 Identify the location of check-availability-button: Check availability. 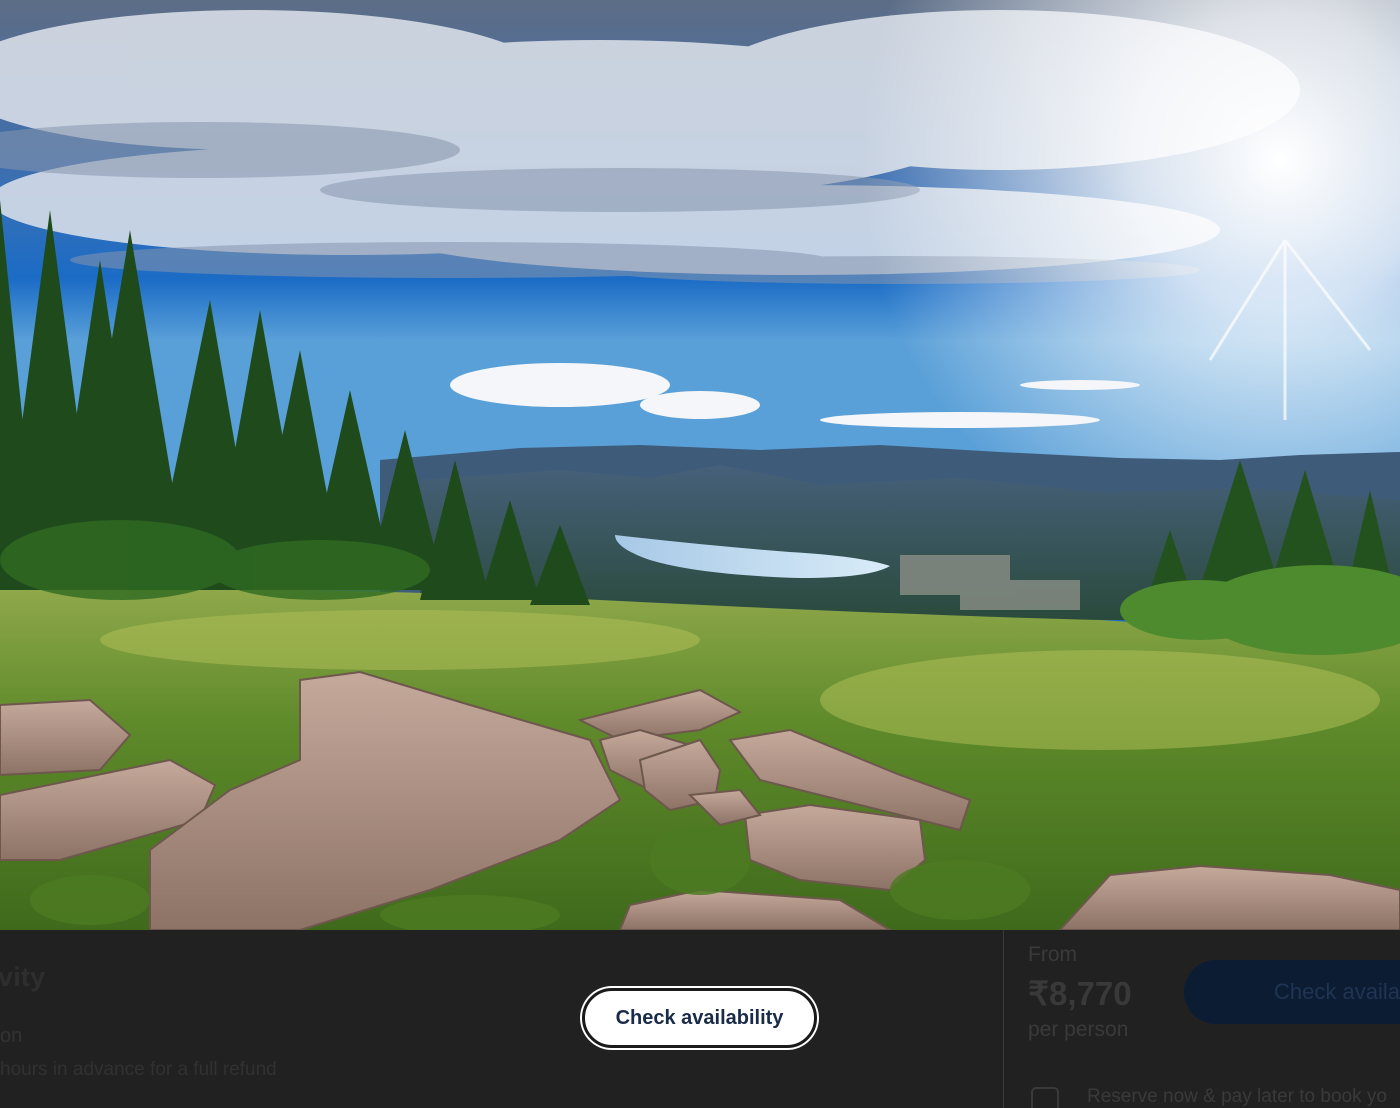
(699, 1018).